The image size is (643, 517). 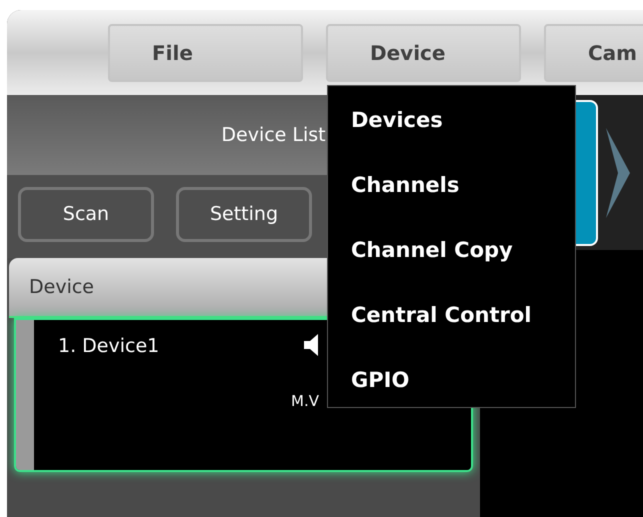 What do you see at coordinates (86, 214) in the screenshot?
I see `toolbar-button: Scan` at bounding box center [86, 214].